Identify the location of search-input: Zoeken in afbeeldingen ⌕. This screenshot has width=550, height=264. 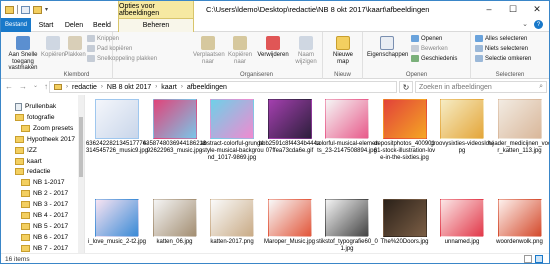
(481, 87).